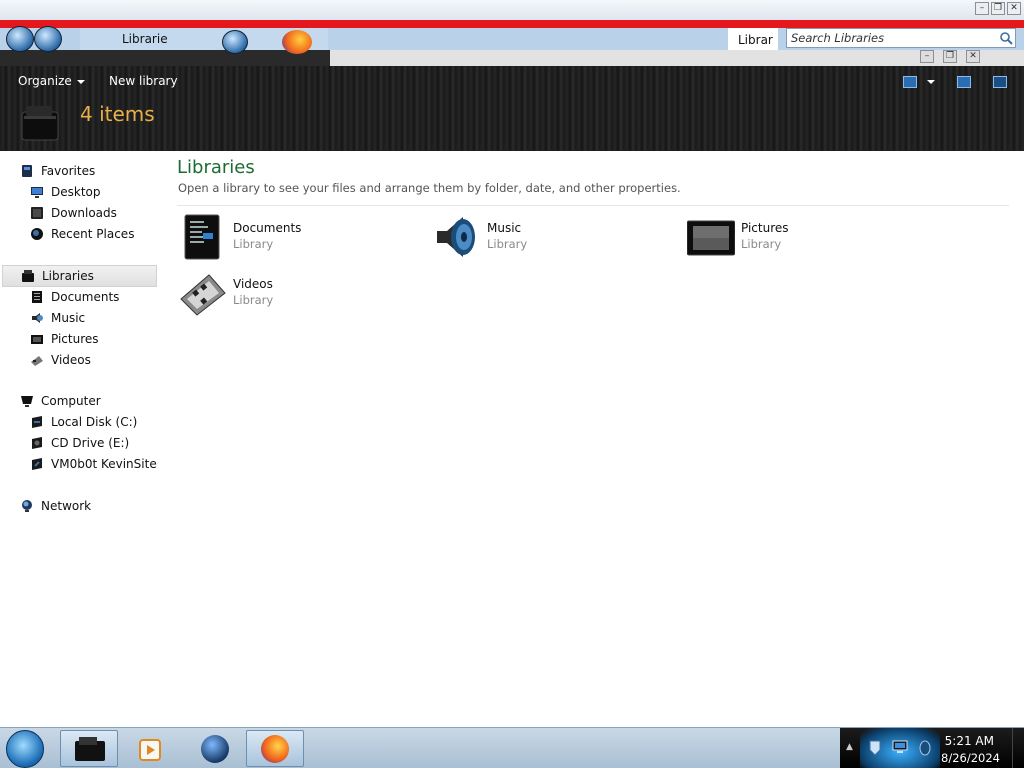 This screenshot has width=1024, height=768. I want to click on volume-icon, so click(925, 748).